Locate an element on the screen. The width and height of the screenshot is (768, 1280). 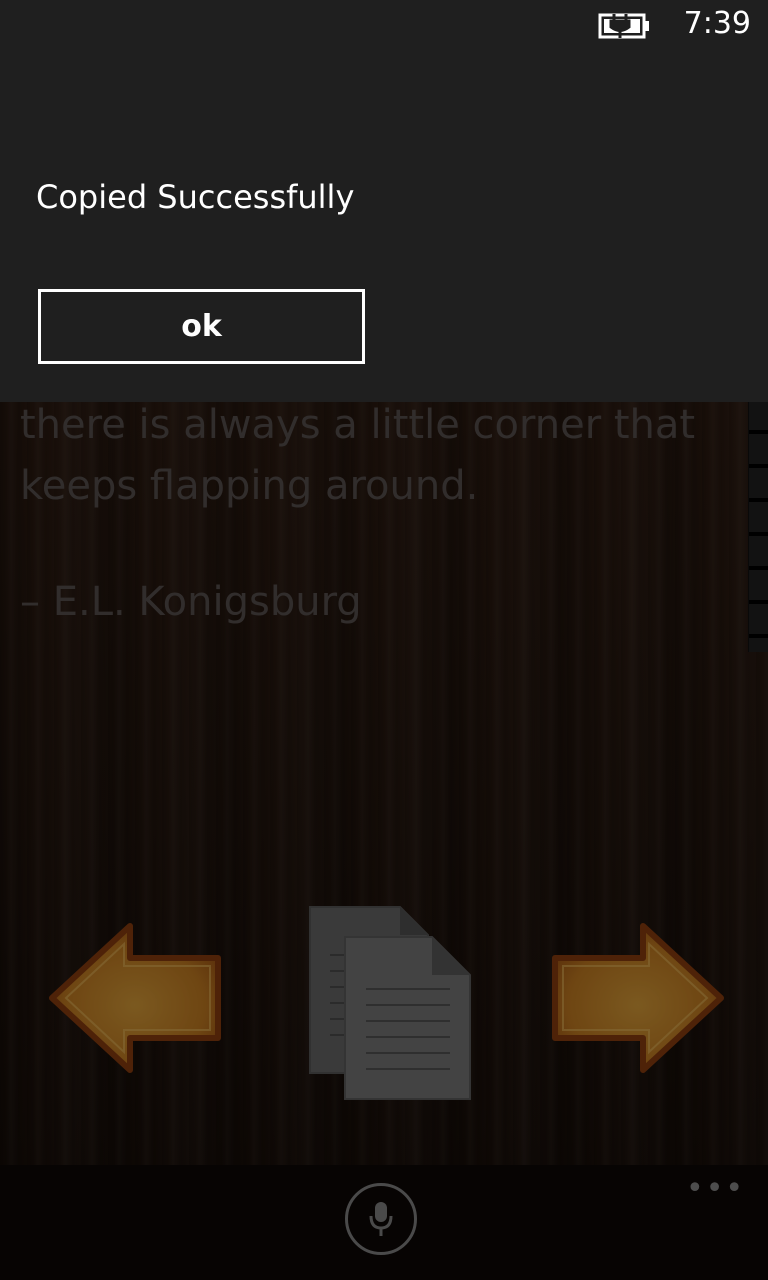
microphone-icon is located at coordinates (381, 1219).